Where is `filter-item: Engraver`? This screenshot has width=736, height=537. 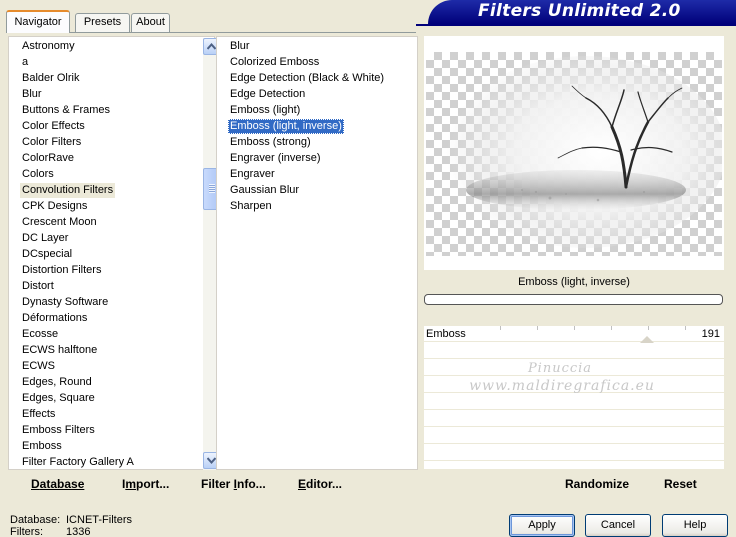 filter-item: Engraver is located at coordinates (252, 174).